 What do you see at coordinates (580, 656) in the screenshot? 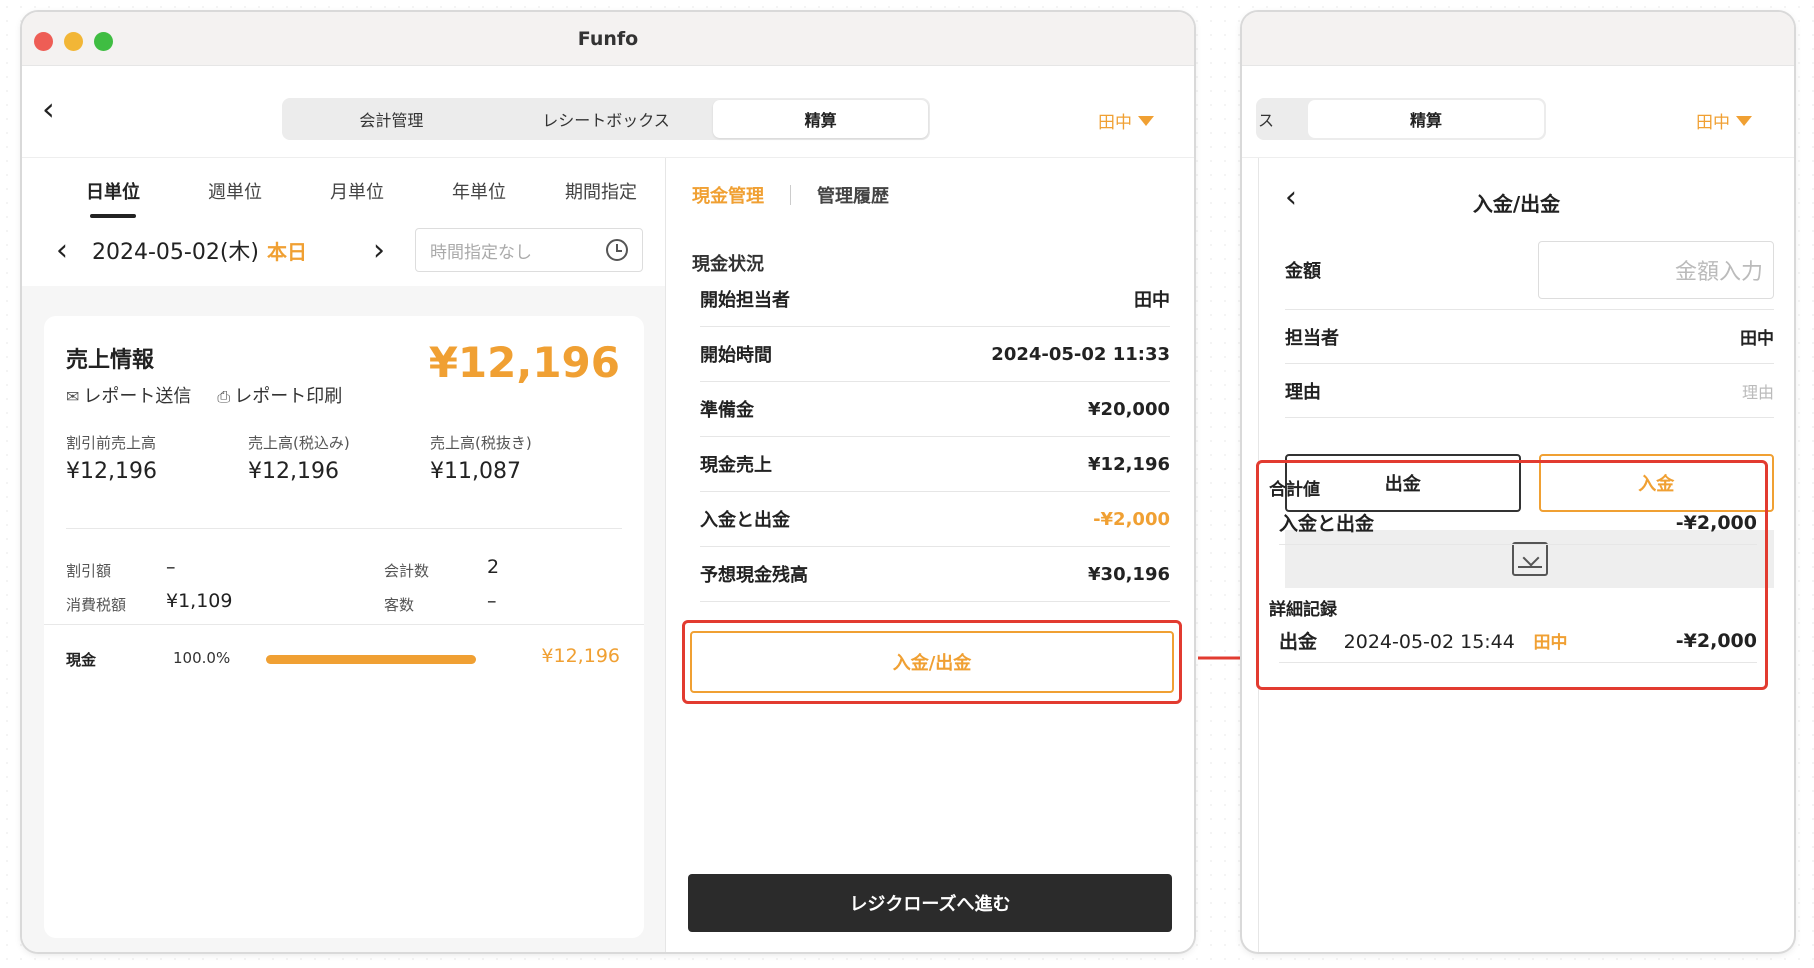
I see `payment-amount: ¥12,196` at bounding box center [580, 656].